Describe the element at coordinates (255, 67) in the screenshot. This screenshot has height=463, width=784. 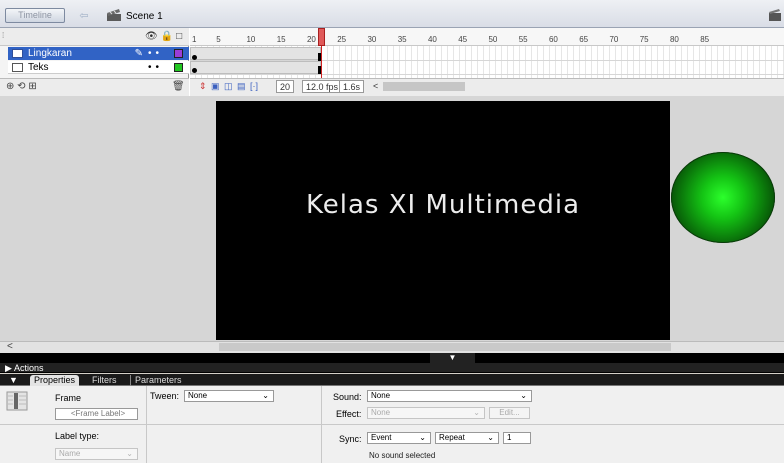
I see `frame-span-teks` at that location.